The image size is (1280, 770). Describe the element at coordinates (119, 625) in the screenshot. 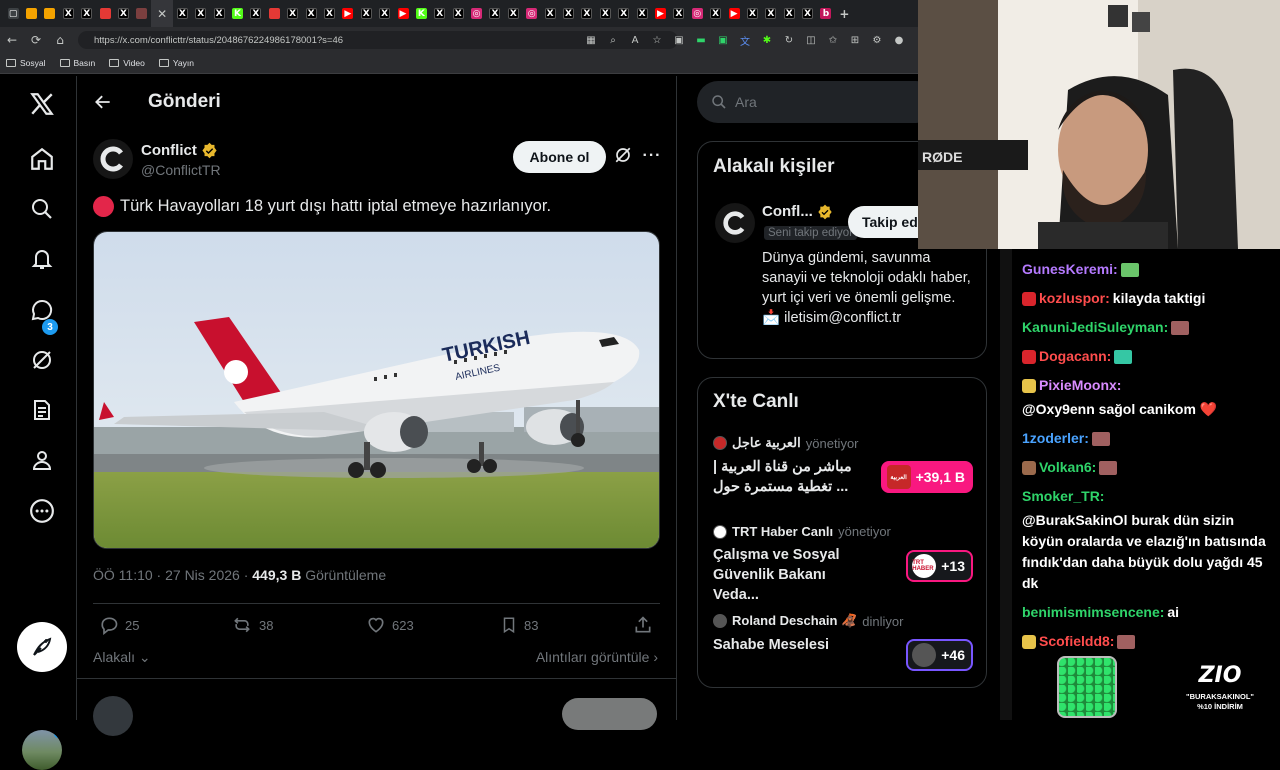

I see `reply-button: 25` at that location.